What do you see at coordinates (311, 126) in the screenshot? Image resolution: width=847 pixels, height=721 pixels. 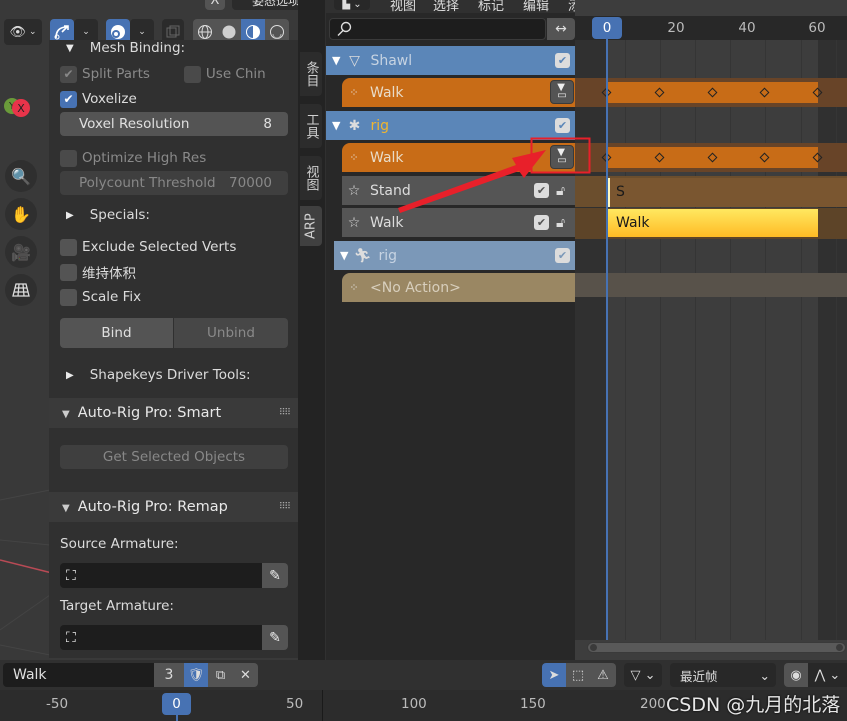 I see `tab-tool: 工具` at bounding box center [311, 126].